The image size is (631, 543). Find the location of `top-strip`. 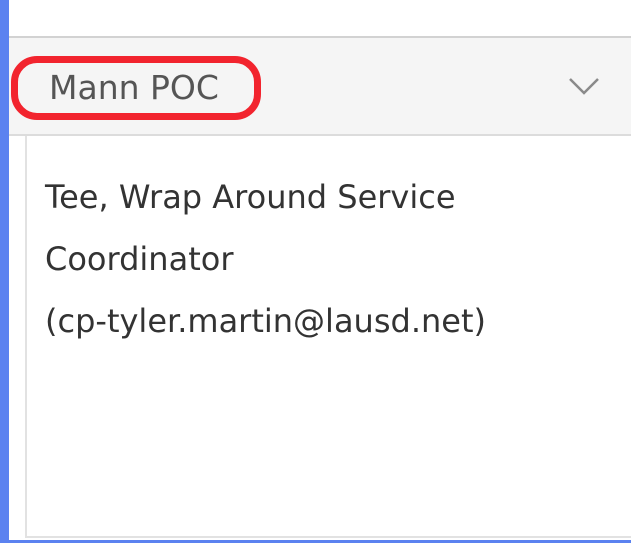

top-strip is located at coordinates (320, 19).